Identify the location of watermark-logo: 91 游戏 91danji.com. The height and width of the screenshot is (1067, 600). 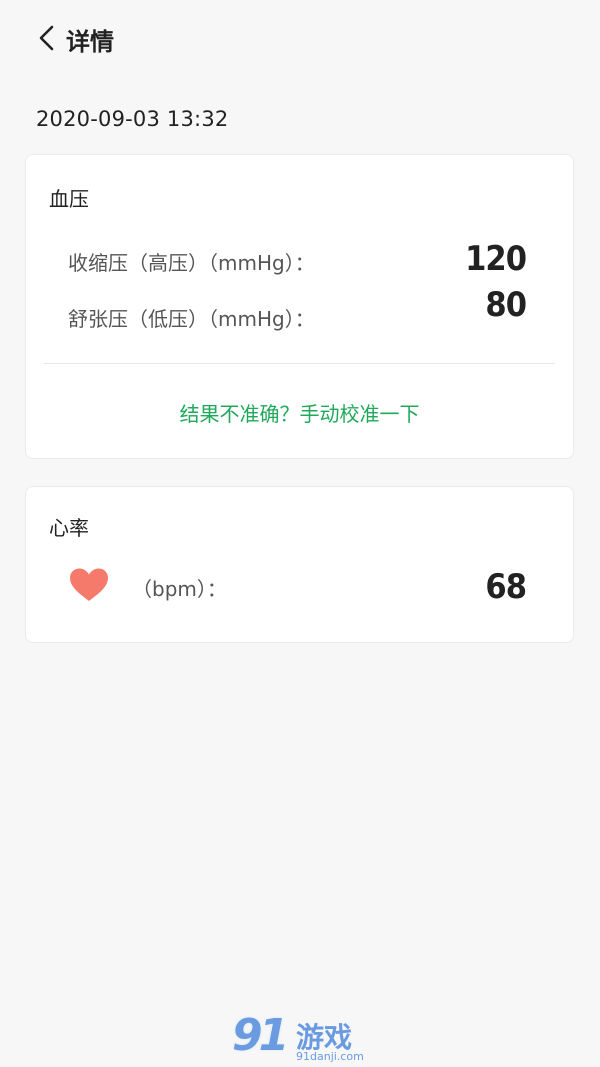
(302, 1037).